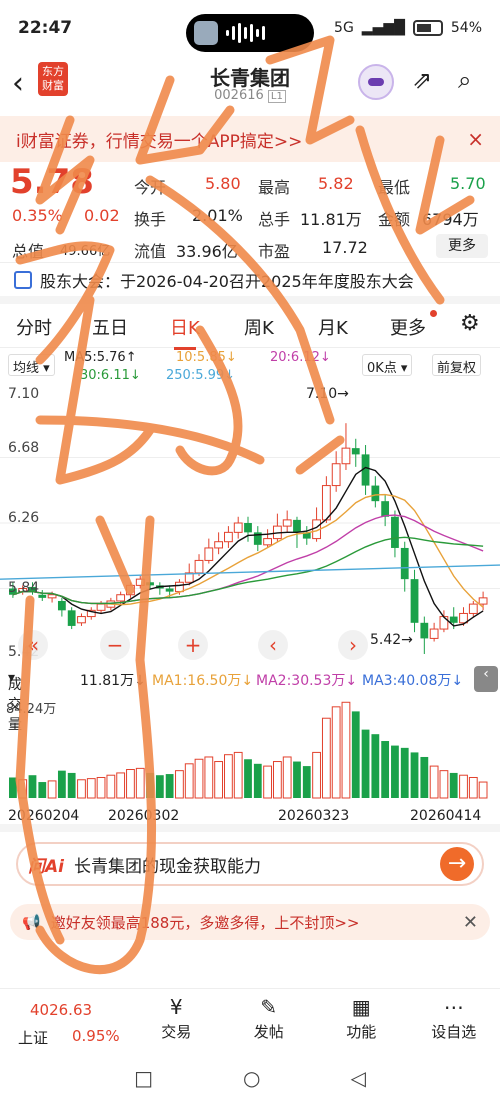 The width and height of the screenshot is (500, 1105). What do you see at coordinates (144, 816) in the screenshot?
I see `date-label: 20260302` at bounding box center [144, 816].